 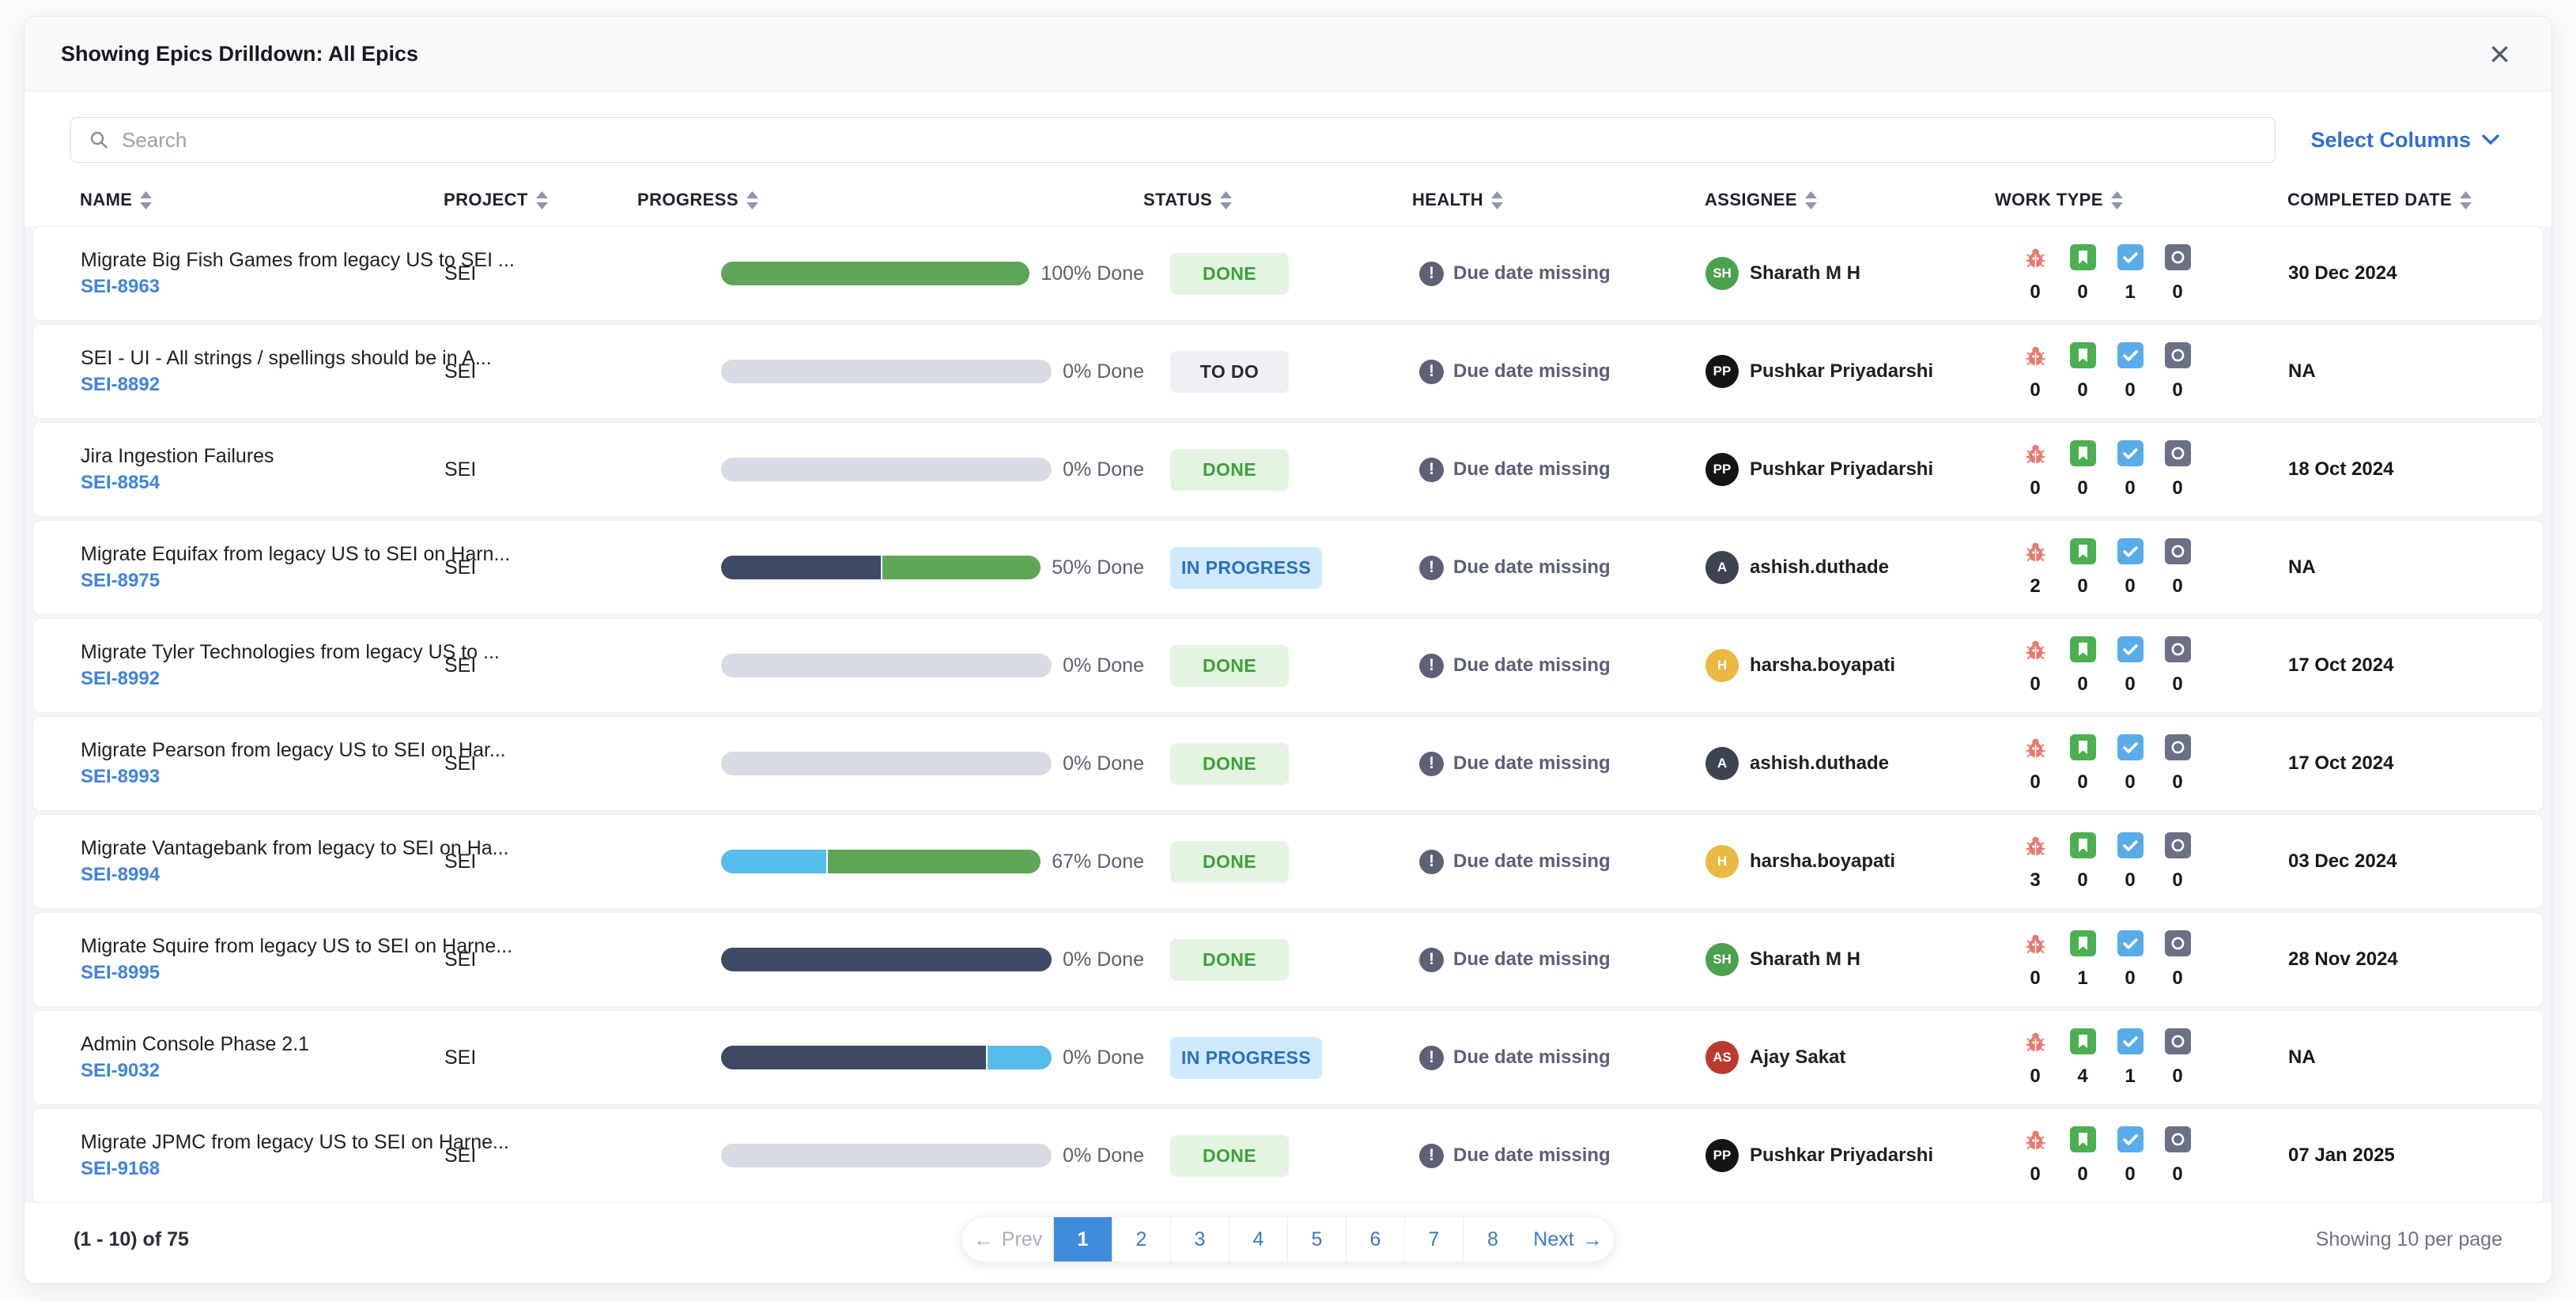 I want to click on epic-id-link: SEI-8995, so click(x=262, y=973).